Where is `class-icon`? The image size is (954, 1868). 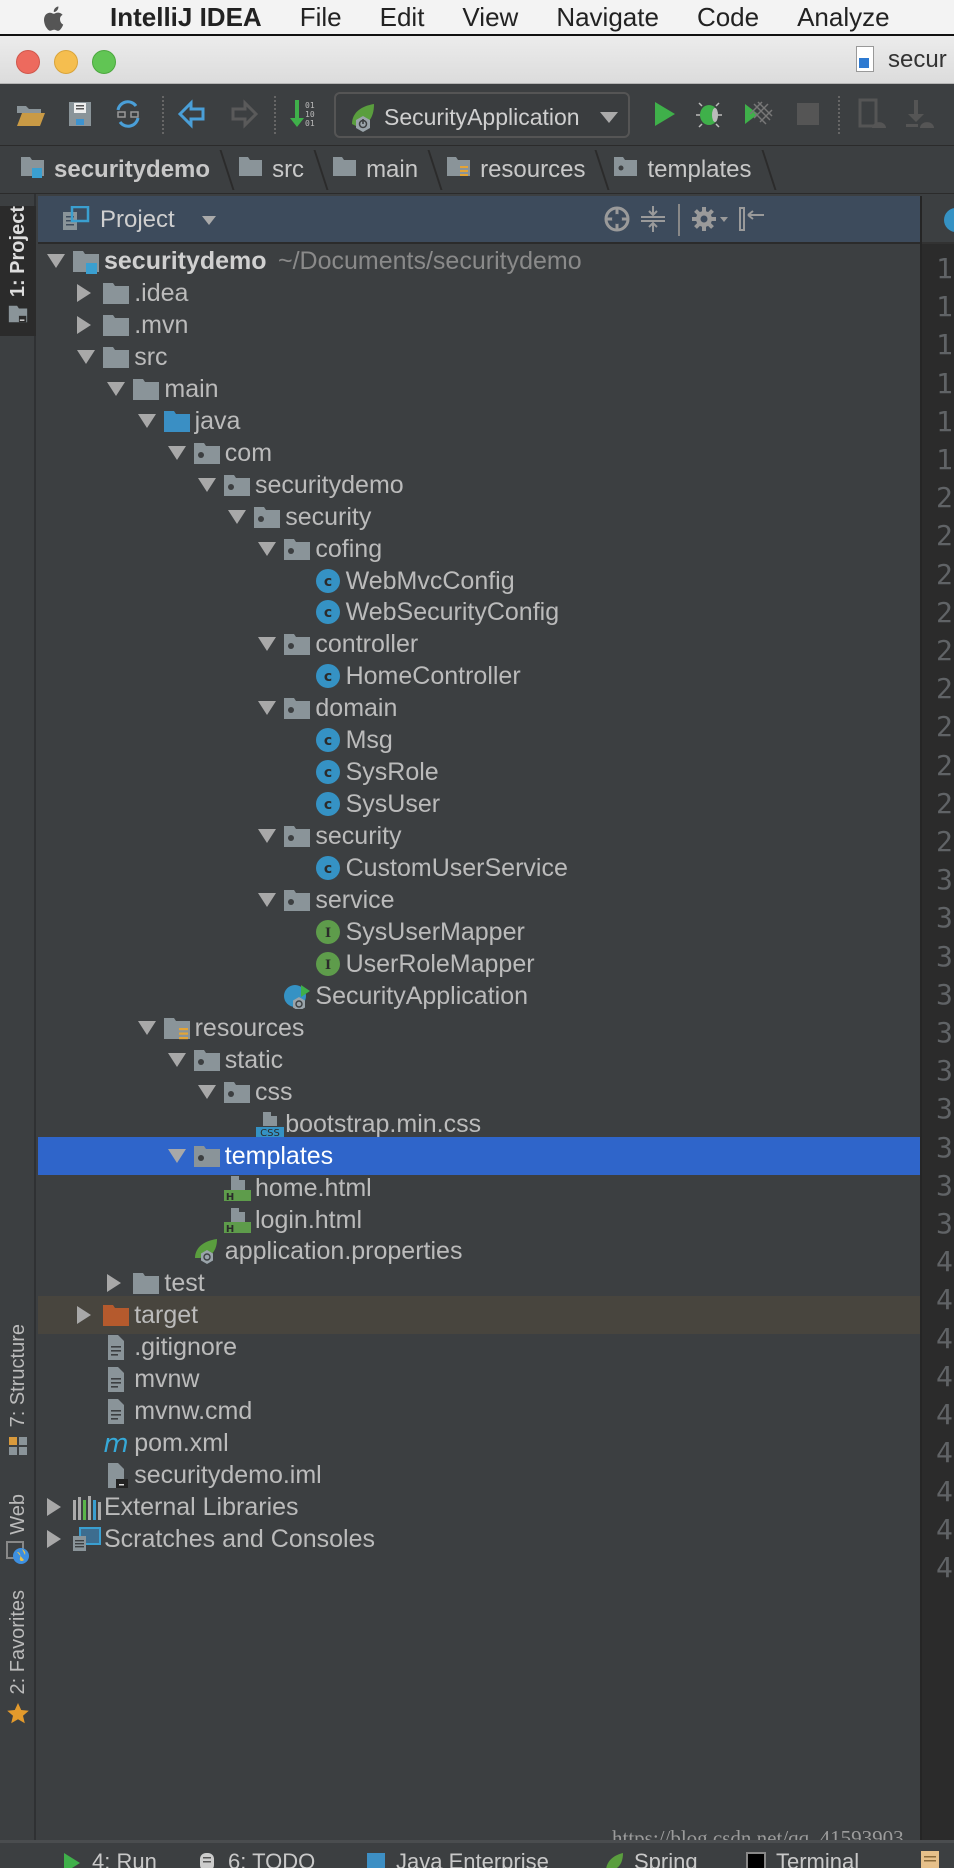
class-icon is located at coordinates (949, 220).